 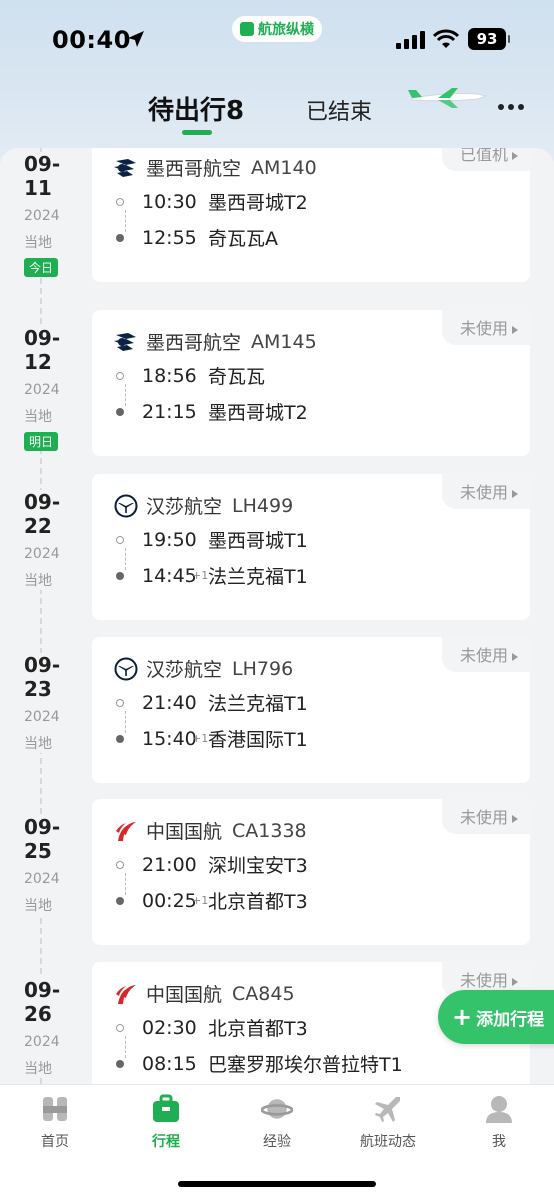 I want to click on ticket-status-label: 已值机, so click(x=483, y=156).